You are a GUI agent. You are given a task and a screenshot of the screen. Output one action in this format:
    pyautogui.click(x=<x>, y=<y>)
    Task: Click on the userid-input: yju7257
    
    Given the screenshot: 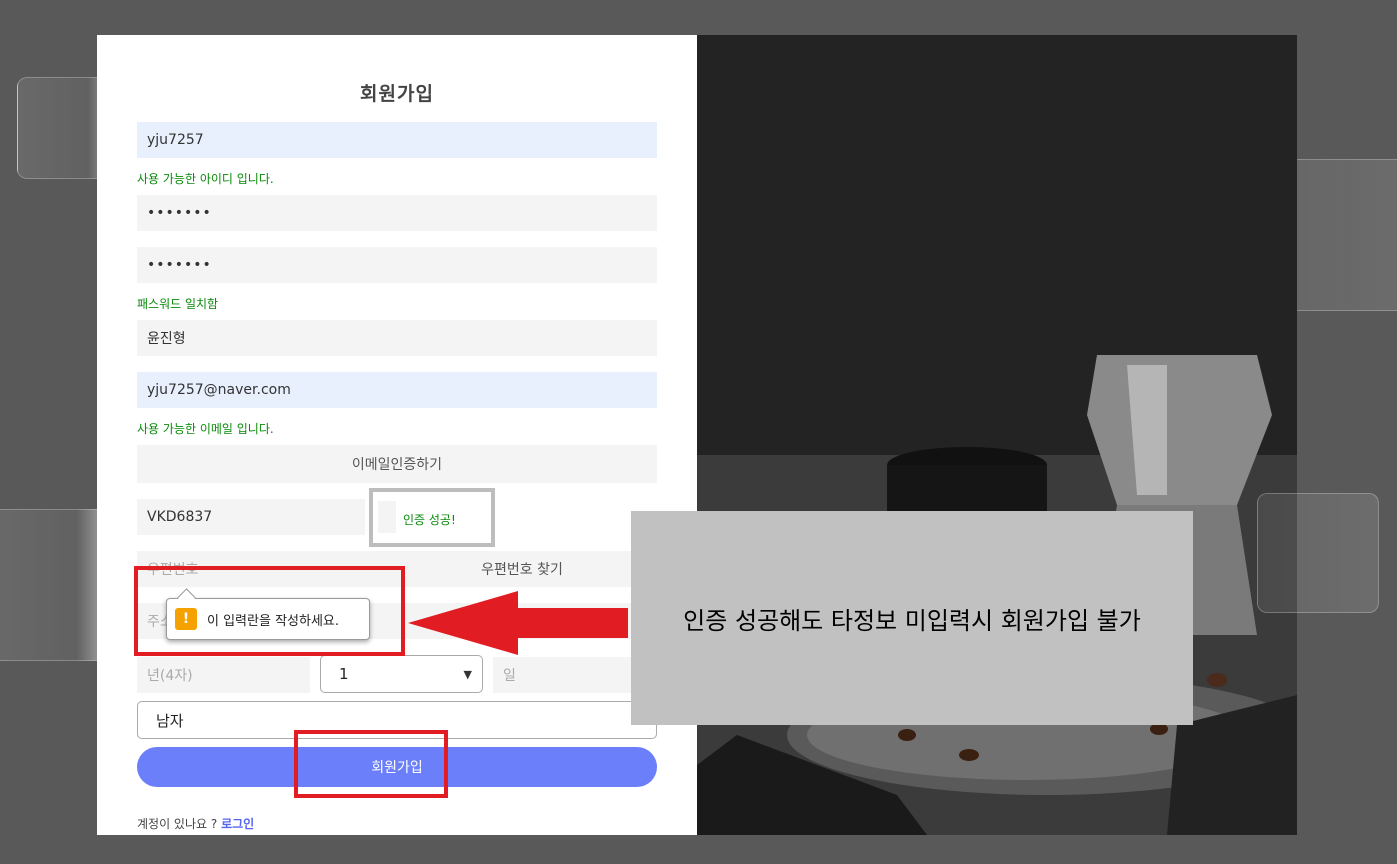 What is the action you would take?
    pyautogui.click(x=397, y=140)
    